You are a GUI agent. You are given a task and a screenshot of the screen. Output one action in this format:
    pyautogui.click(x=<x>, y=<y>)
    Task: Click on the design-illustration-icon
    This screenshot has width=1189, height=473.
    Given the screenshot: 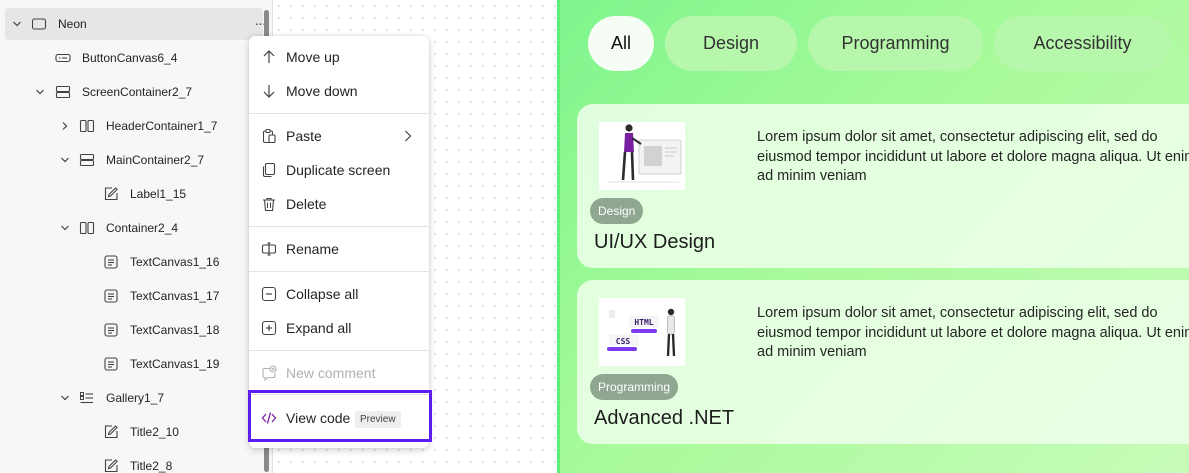 What is the action you would take?
    pyautogui.click(x=642, y=156)
    